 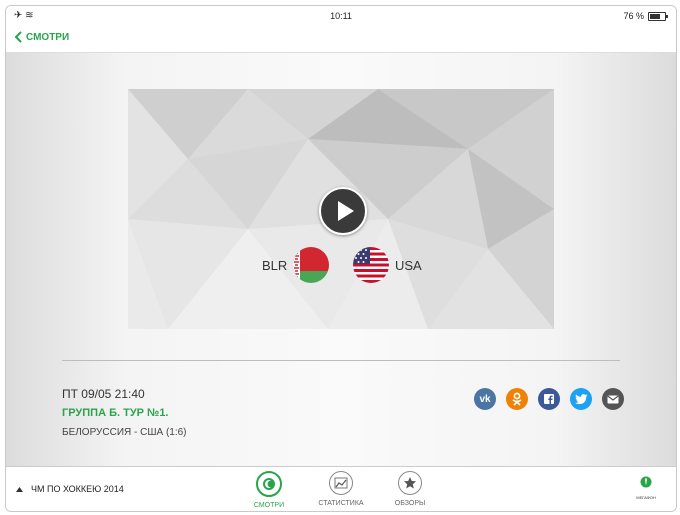 I want to click on megafon-logo: МЕГАФОН, so click(x=646, y=487).